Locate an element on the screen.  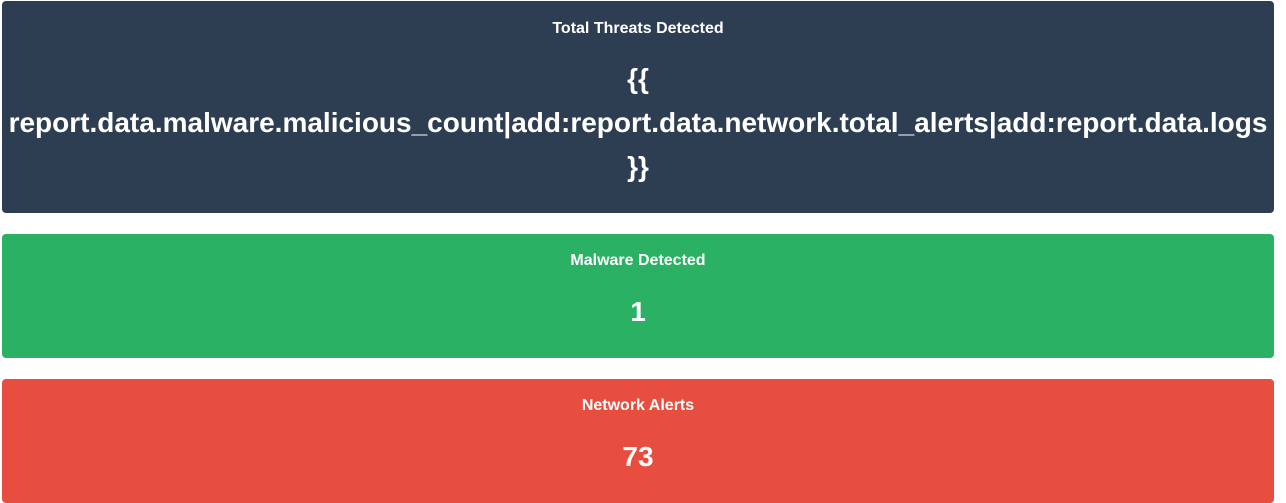
network-alerts-value: 73 is located at coordinates (638, 456).